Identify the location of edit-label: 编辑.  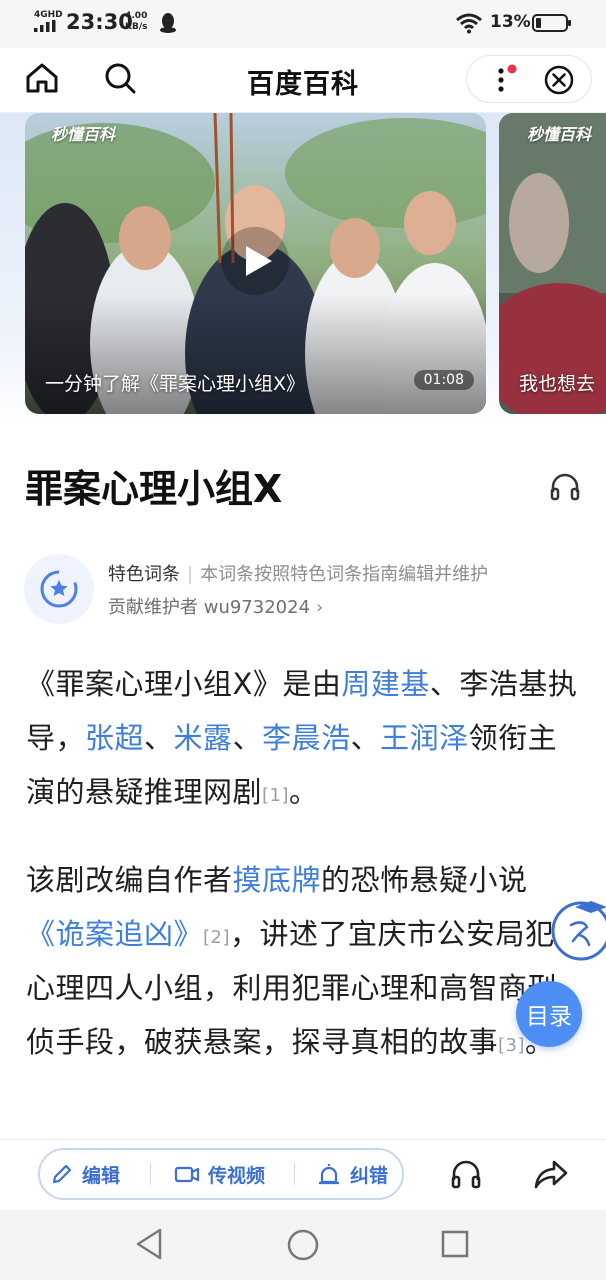
(101, 1175).